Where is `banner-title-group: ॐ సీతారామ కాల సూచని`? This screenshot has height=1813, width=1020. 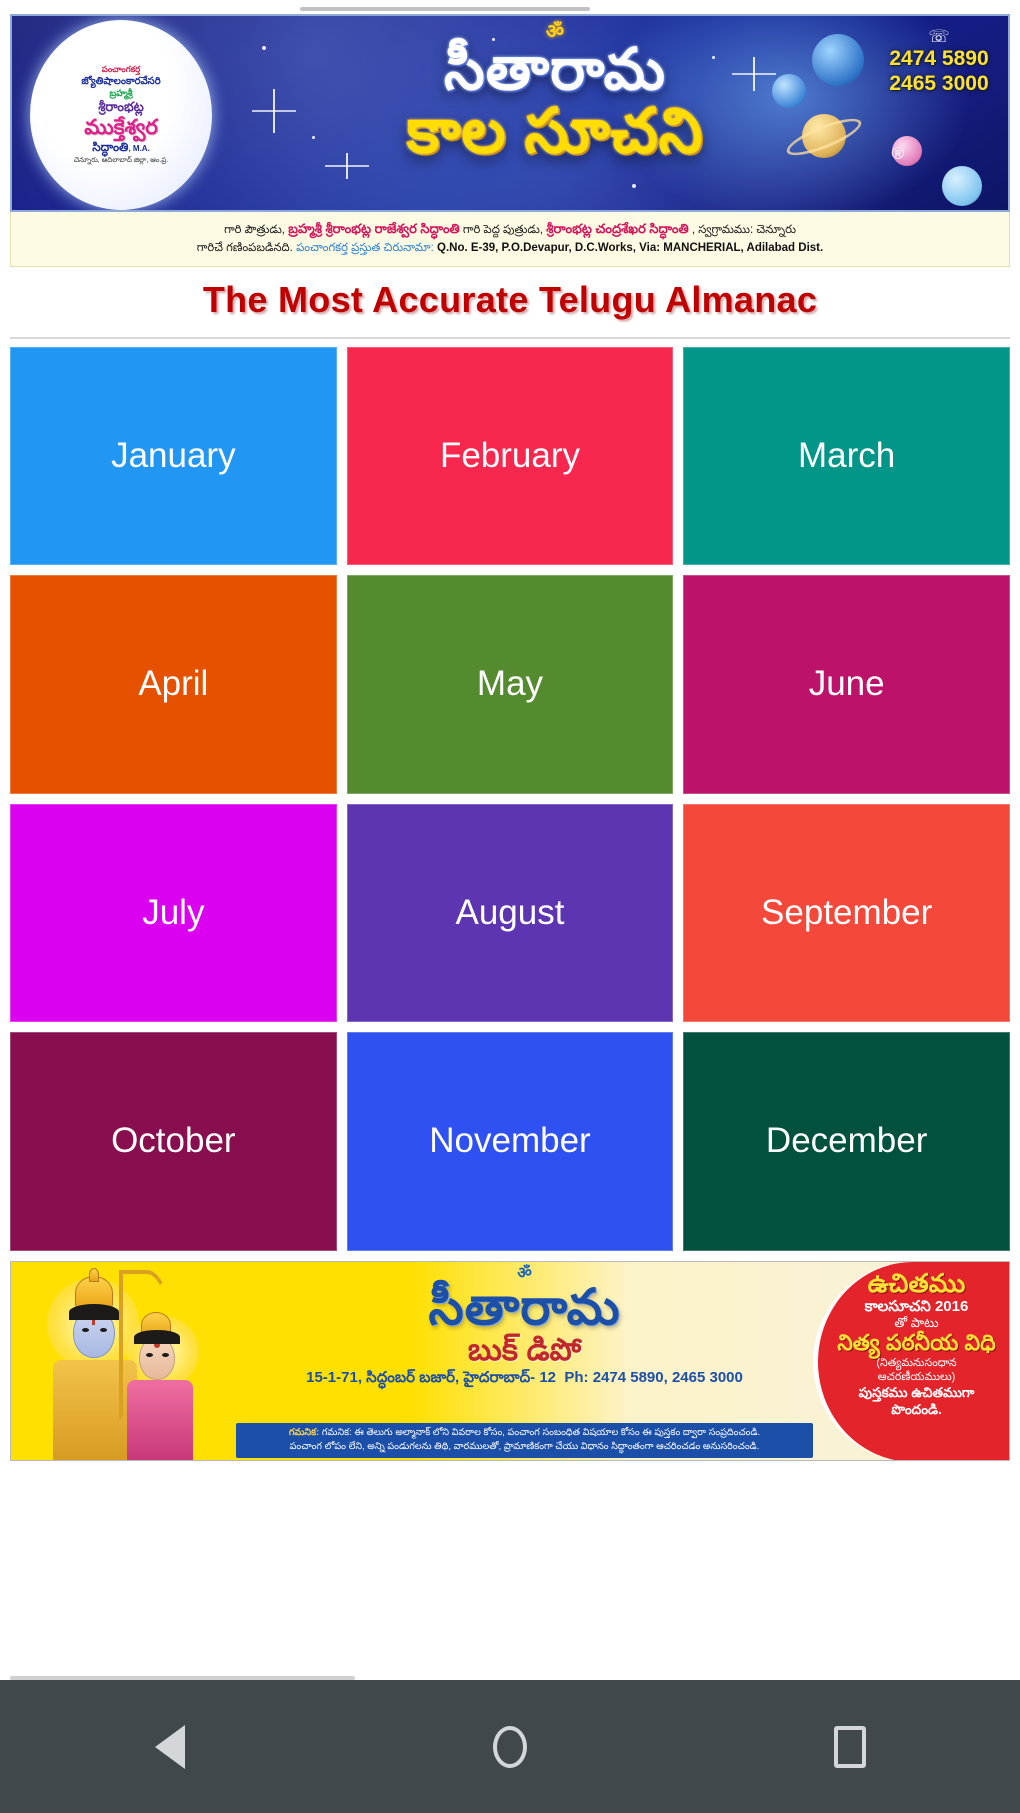
banner-title-group: ॐ సీతారామ కాల సూచని is located at coordinates (555, 92).